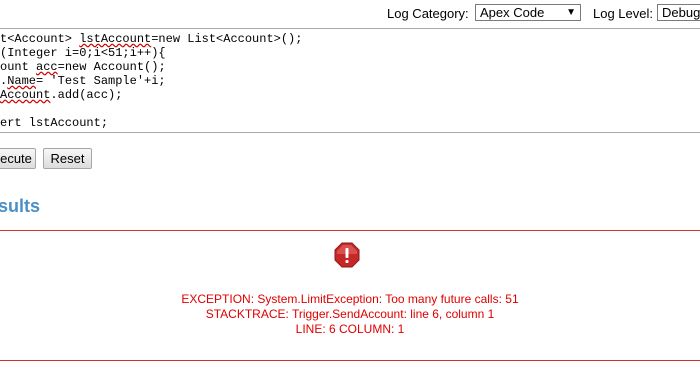 The image size is (700, 367). I want to click on log-level-label: Log Level:, so click(623, 13).